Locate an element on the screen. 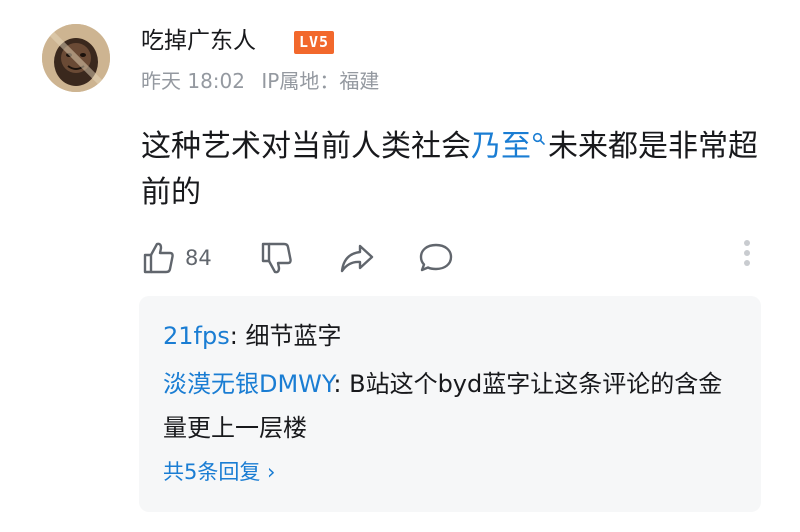 This screenshot has height=532, width=800. reply-item: 21fps: 细节蓝字 is located at coordinates (453, 336).